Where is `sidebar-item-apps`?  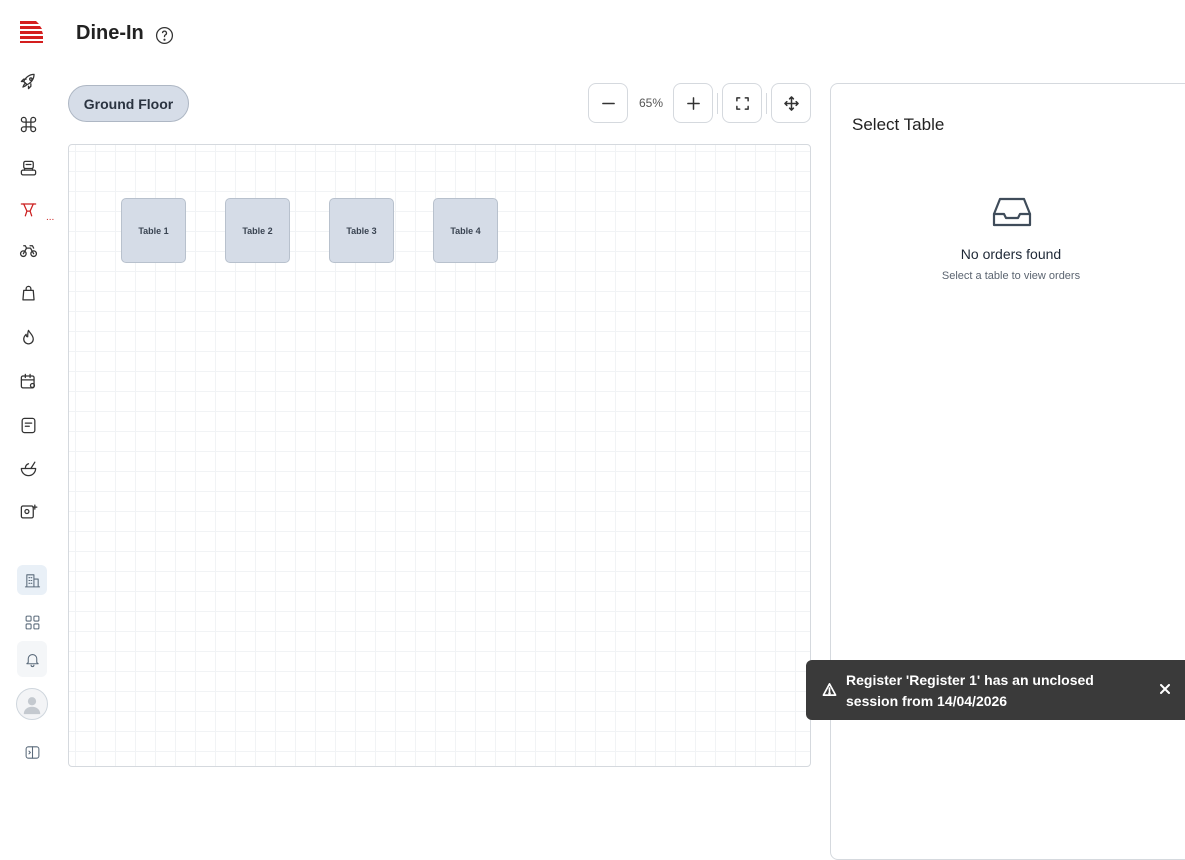 sidebar-item-apps is located at coordinates (32, 622).